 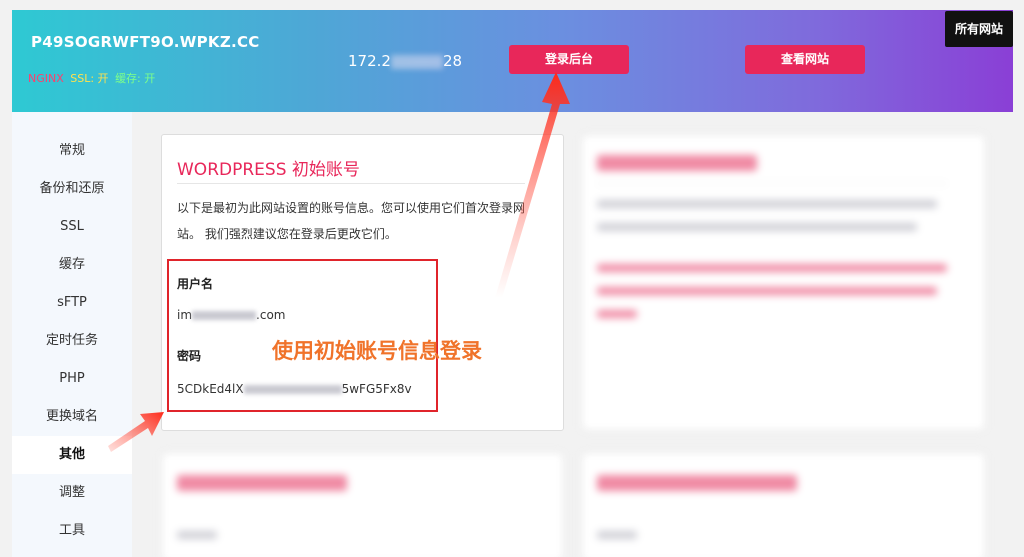 I want to click on sidebar-item-ssl: SSL, so click(x=72, y=227).